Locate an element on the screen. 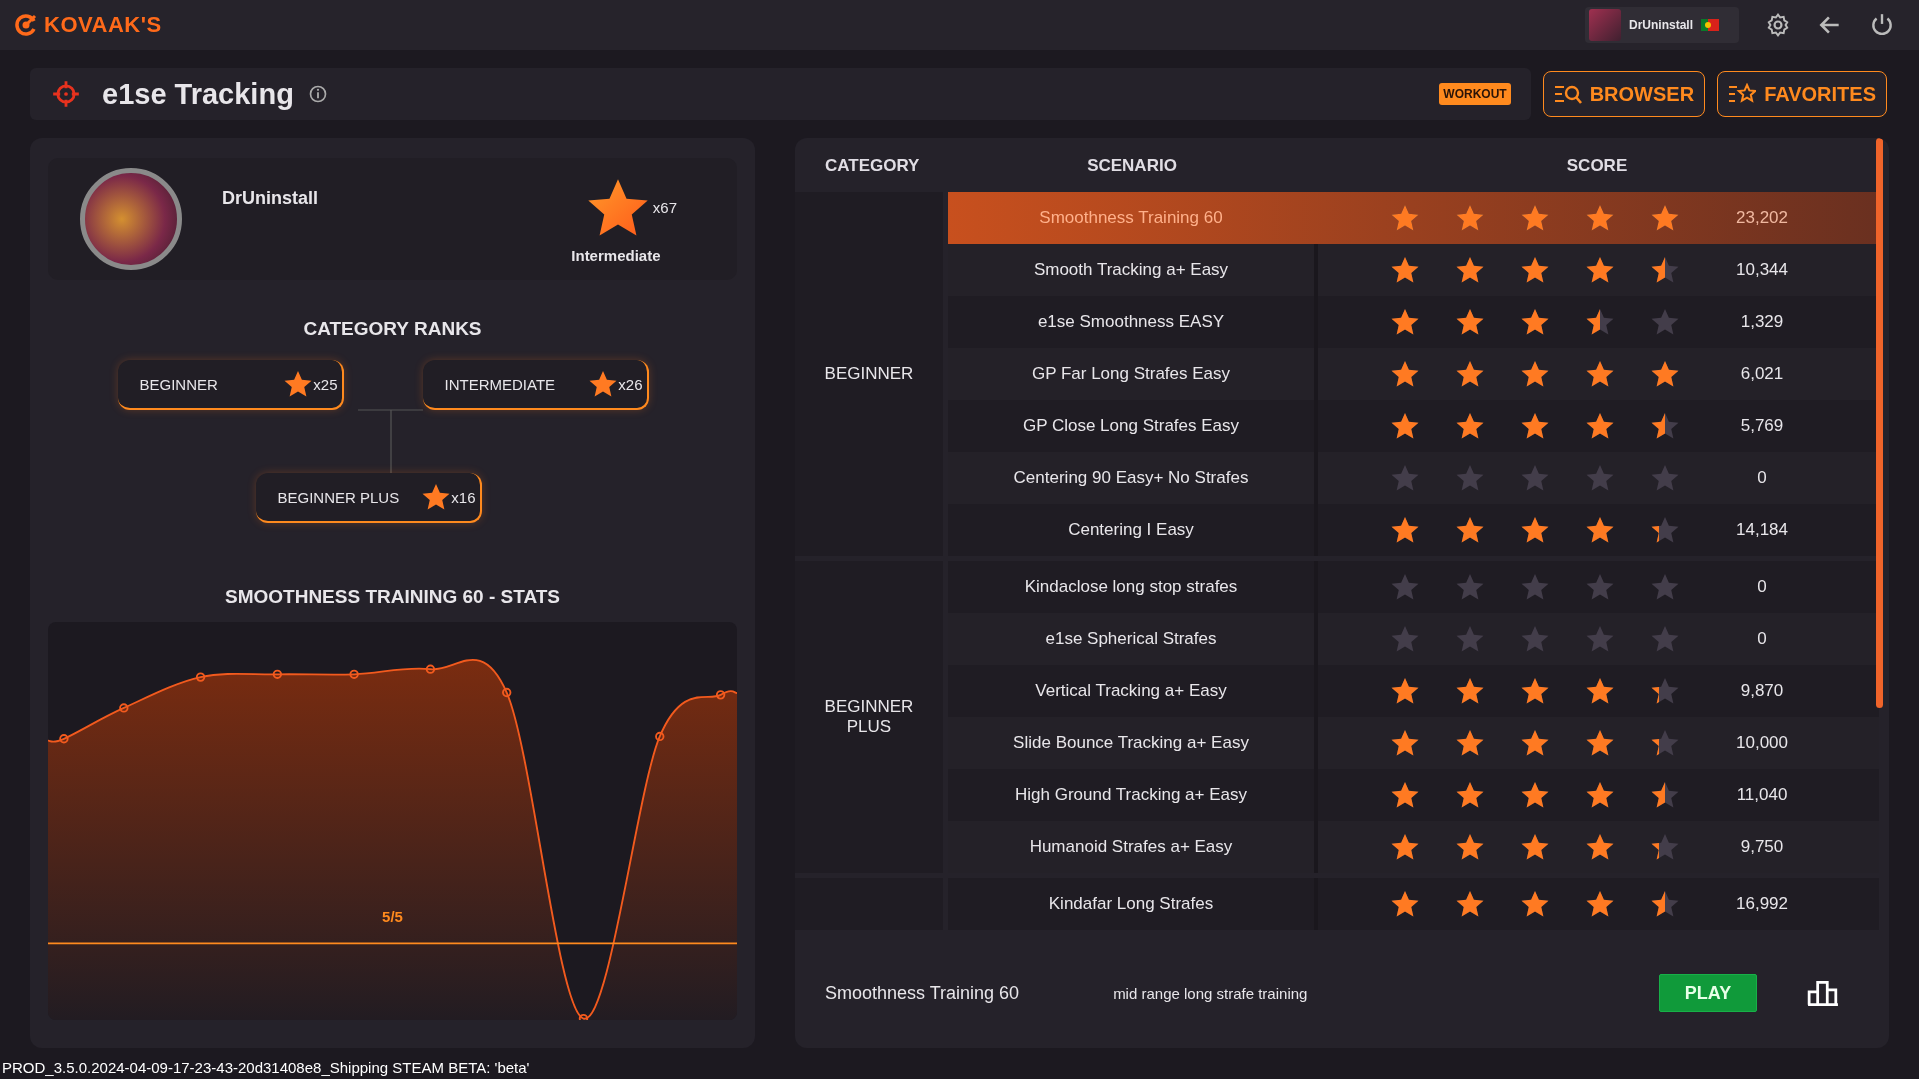 This screenshot has width=1919, height=1079. info-icon is located at coordinates (317, 94).